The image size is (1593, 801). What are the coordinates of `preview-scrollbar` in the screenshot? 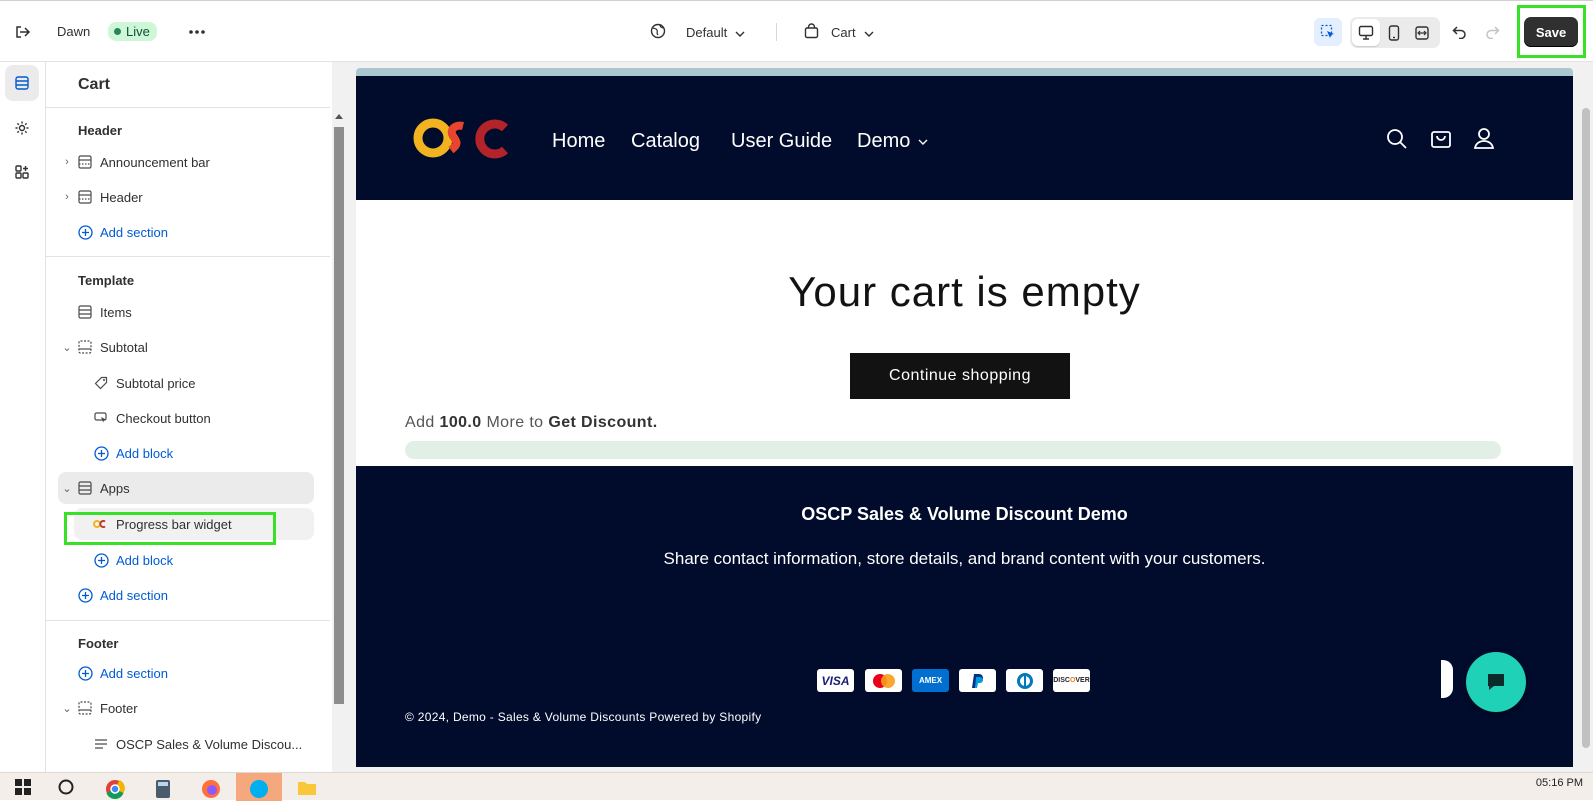 It's located at (1586, 417).